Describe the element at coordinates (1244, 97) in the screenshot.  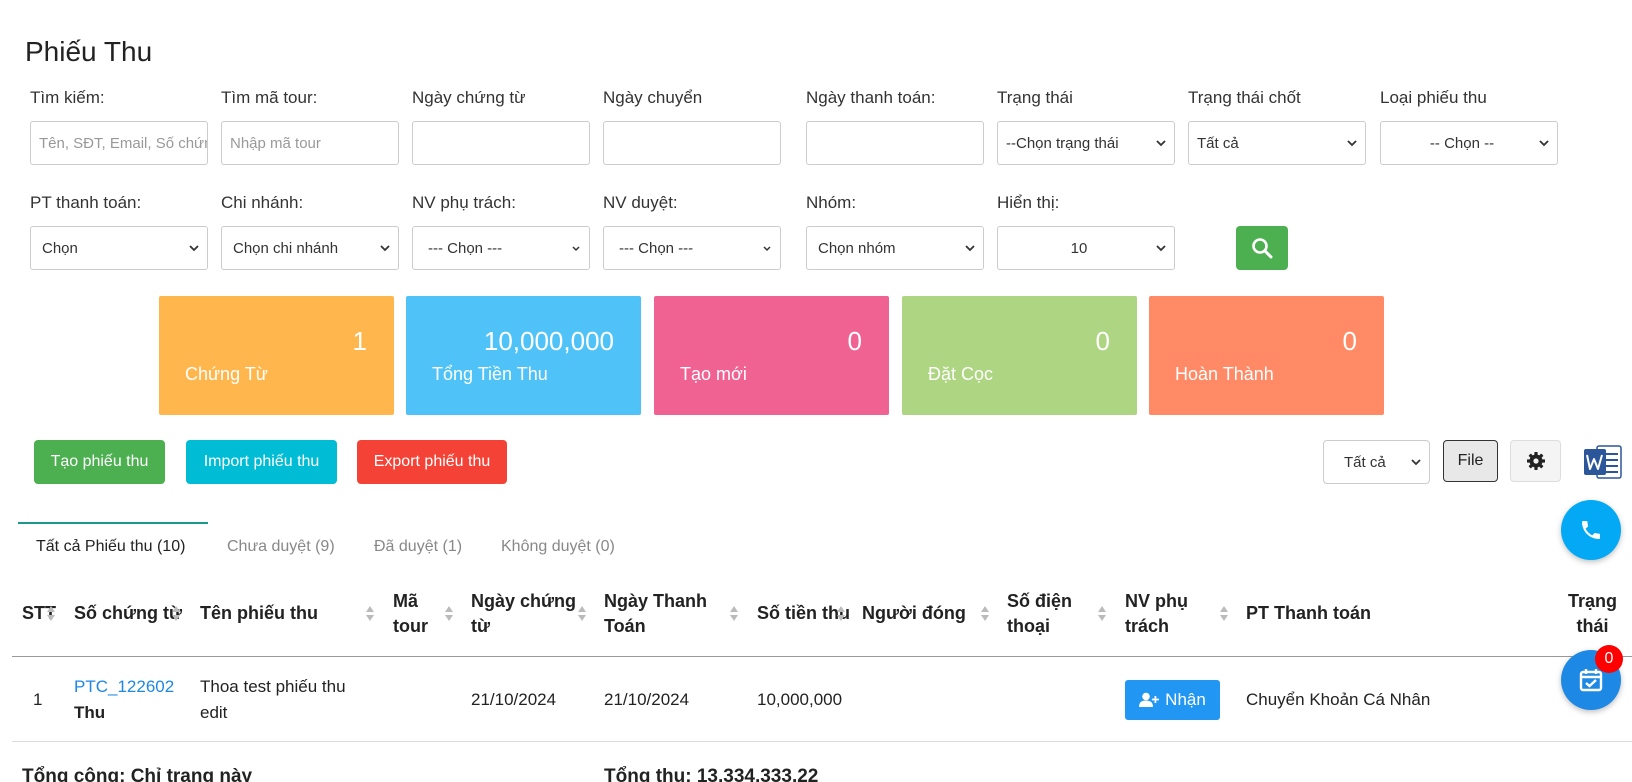
I see `lock-status-label: Trạng thái chốt` at that location.